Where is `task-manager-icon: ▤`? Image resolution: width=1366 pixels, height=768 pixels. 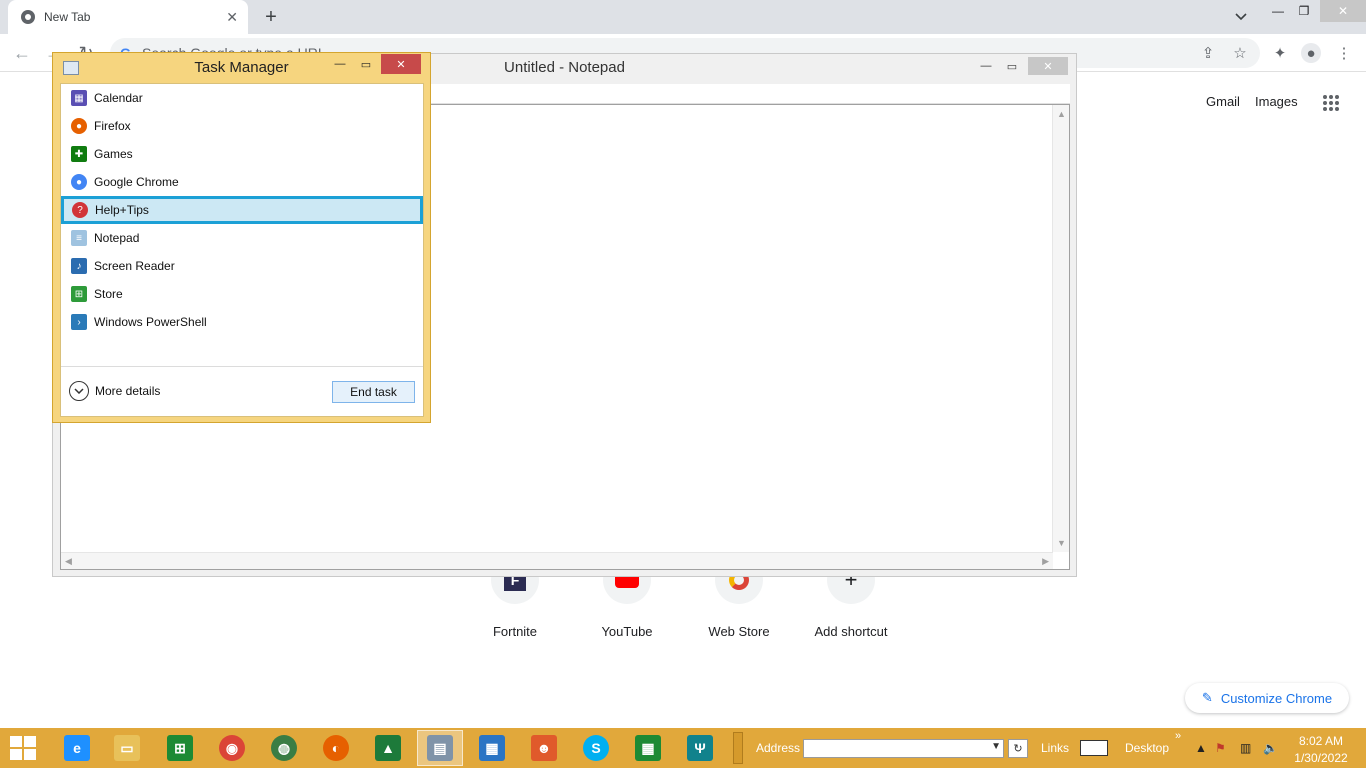 task-manager-icon: ▤ is located at coordinates (440, 748).